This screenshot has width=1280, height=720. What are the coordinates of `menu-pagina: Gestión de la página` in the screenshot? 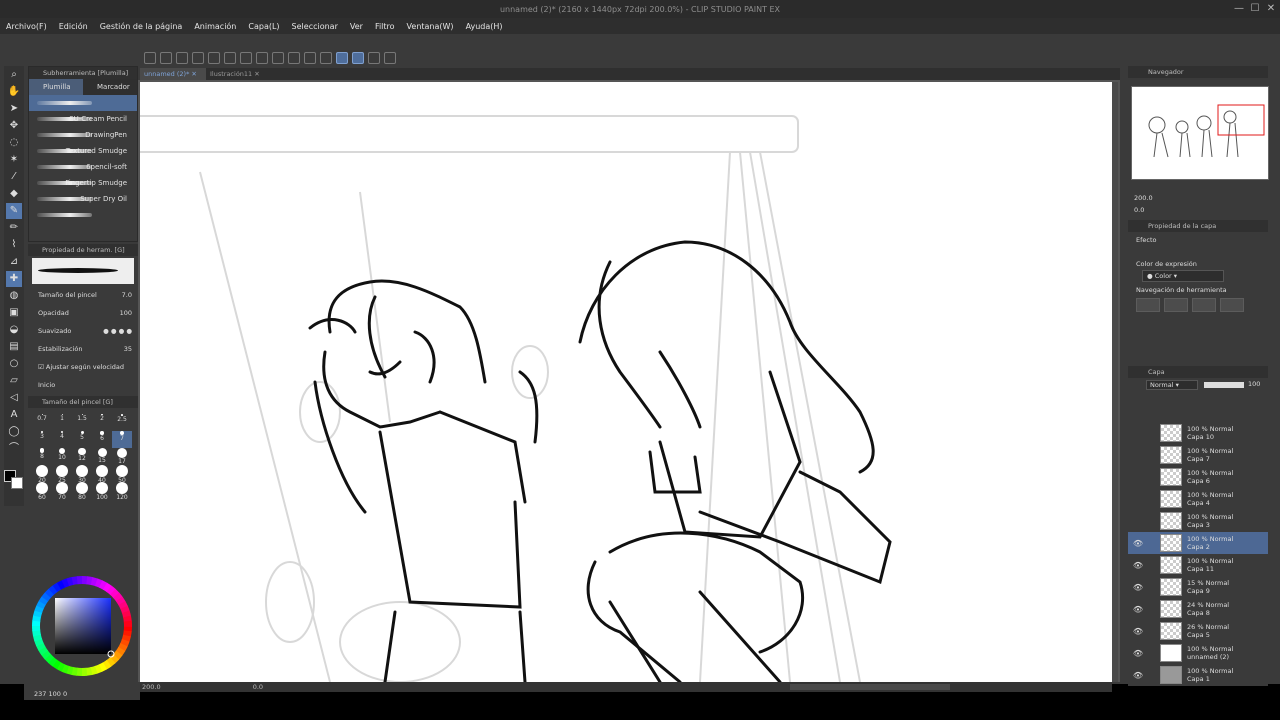 It's located at (141, 26).